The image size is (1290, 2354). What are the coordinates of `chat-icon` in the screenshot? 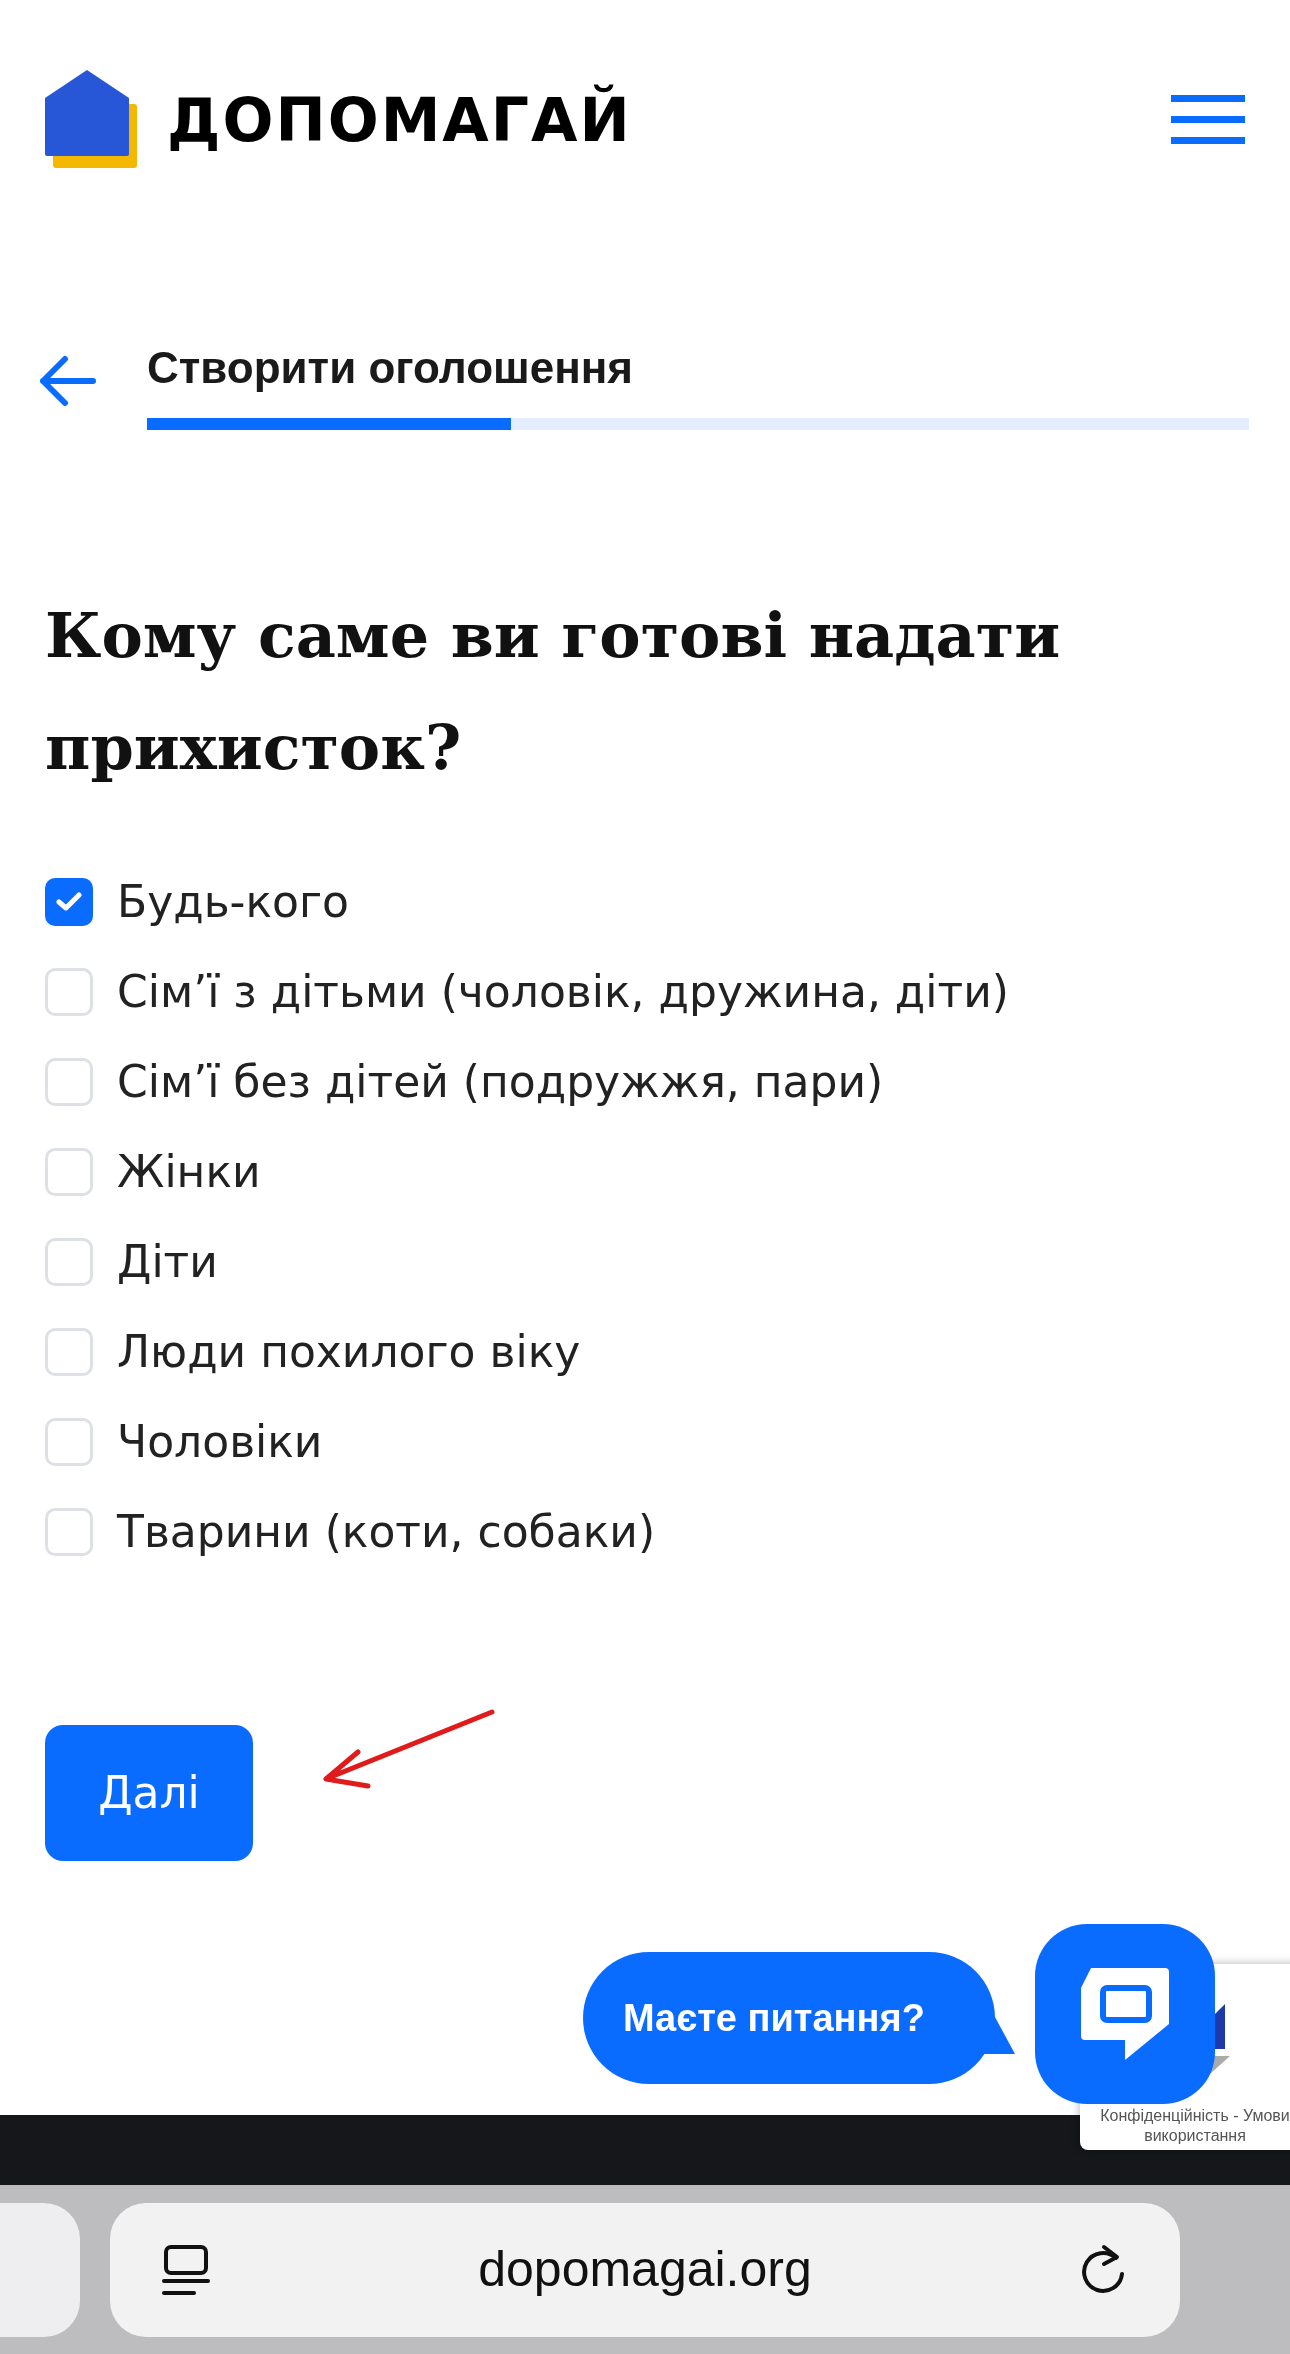 It's located at (1125, 2014).